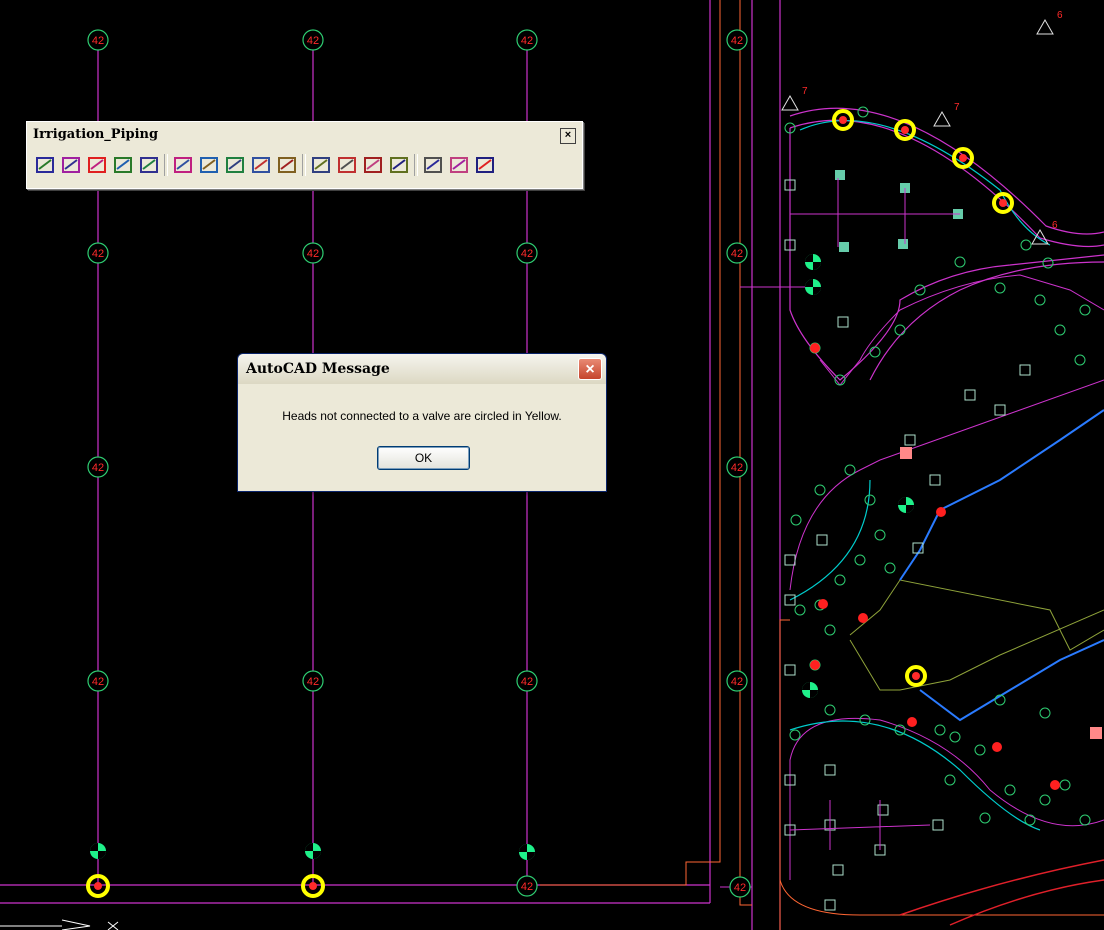 Image resolution: width=1104 pixels, height=930 pixels. What do you see at coordinates (805, 91) in the screenshot?
I see `marker-label: 7` at bounding box center [805, 91].